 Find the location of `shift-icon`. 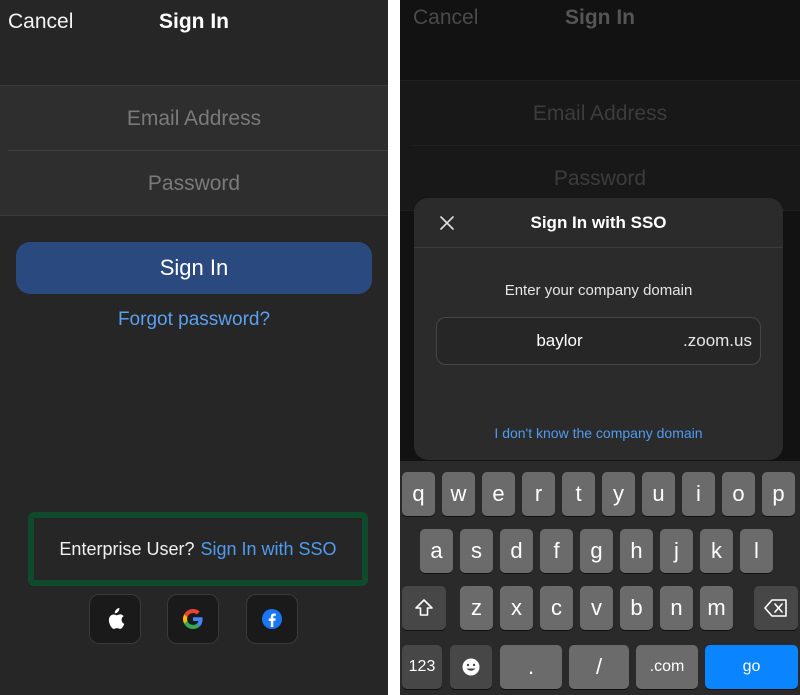

shift-icon is located at coordinates (424, 607).